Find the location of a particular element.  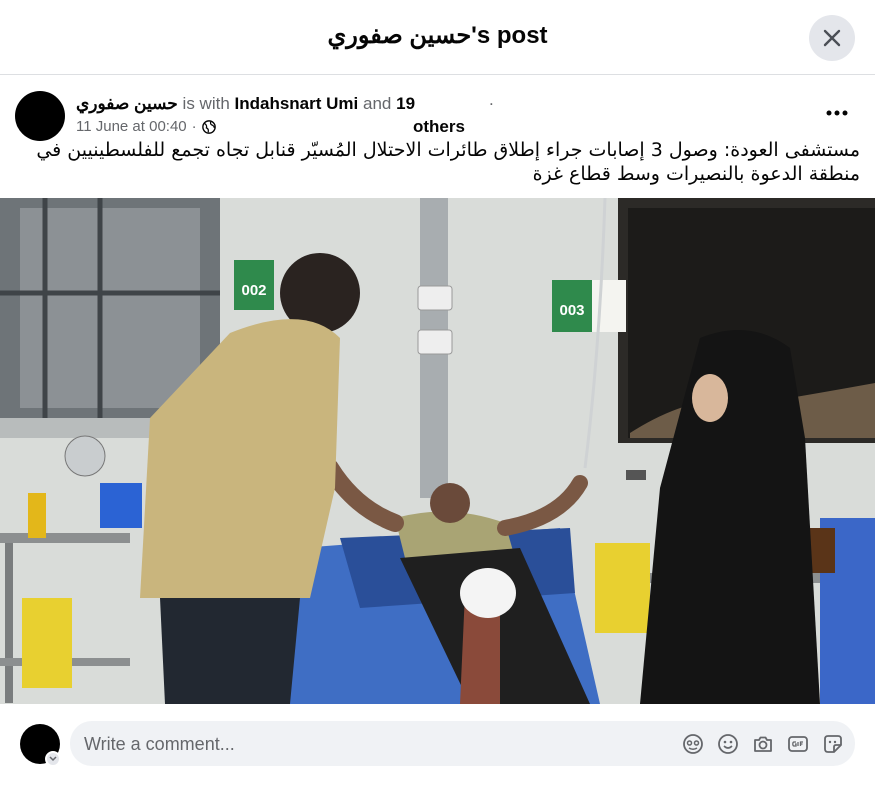

and-text: and is located at coordinates (377, 103).